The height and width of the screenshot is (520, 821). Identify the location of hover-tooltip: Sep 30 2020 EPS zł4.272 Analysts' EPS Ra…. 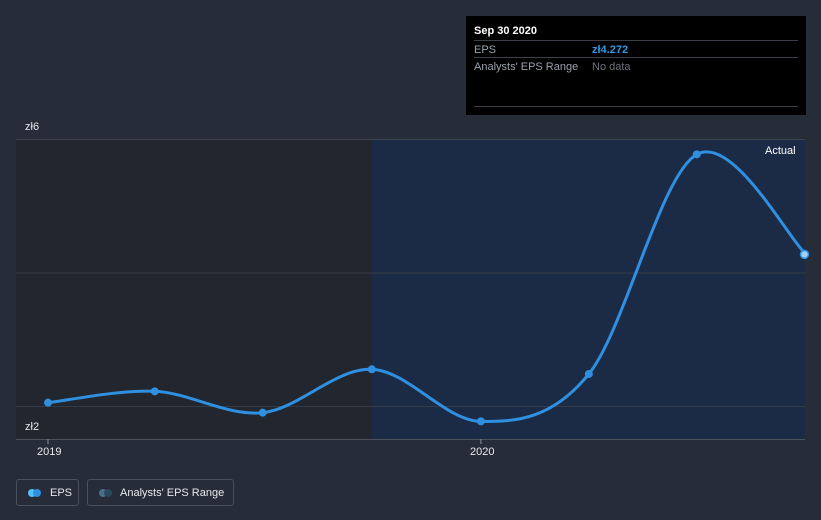
(636, 65).